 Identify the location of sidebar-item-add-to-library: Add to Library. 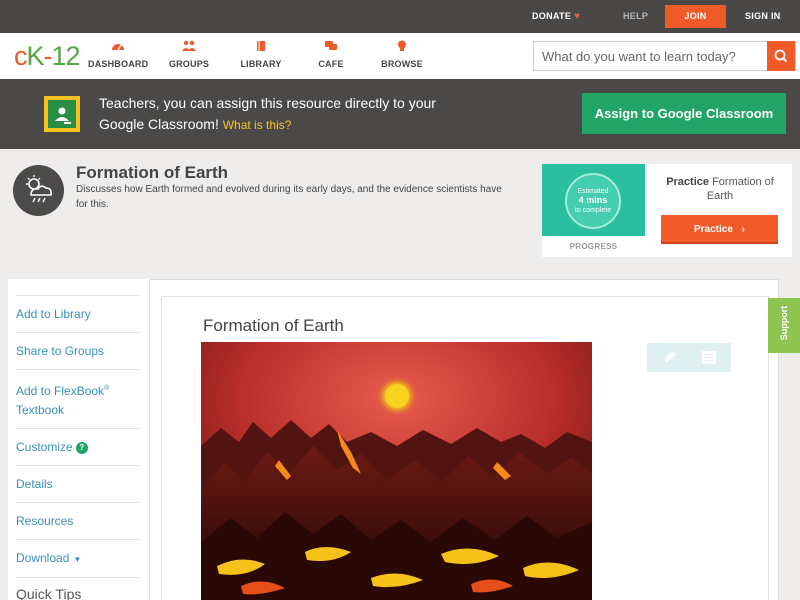
(77, 314).